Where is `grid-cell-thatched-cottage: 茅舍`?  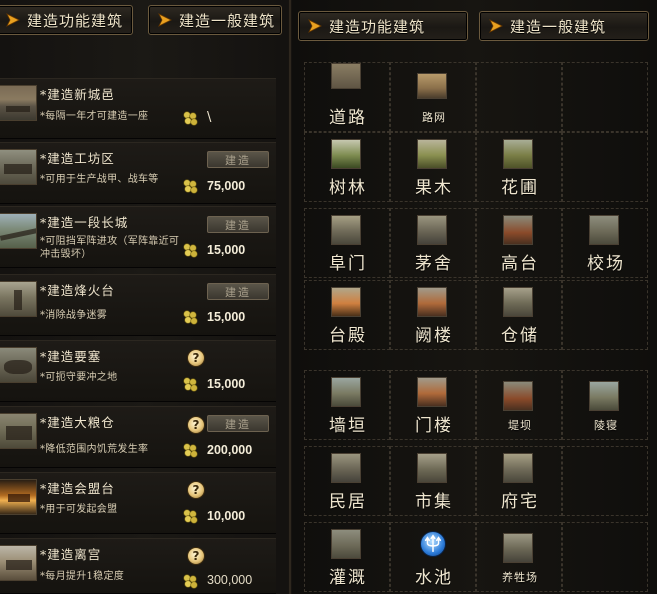 grid-cell-thatched-cottage: 茅舍 is located at coordinates (433, 243).